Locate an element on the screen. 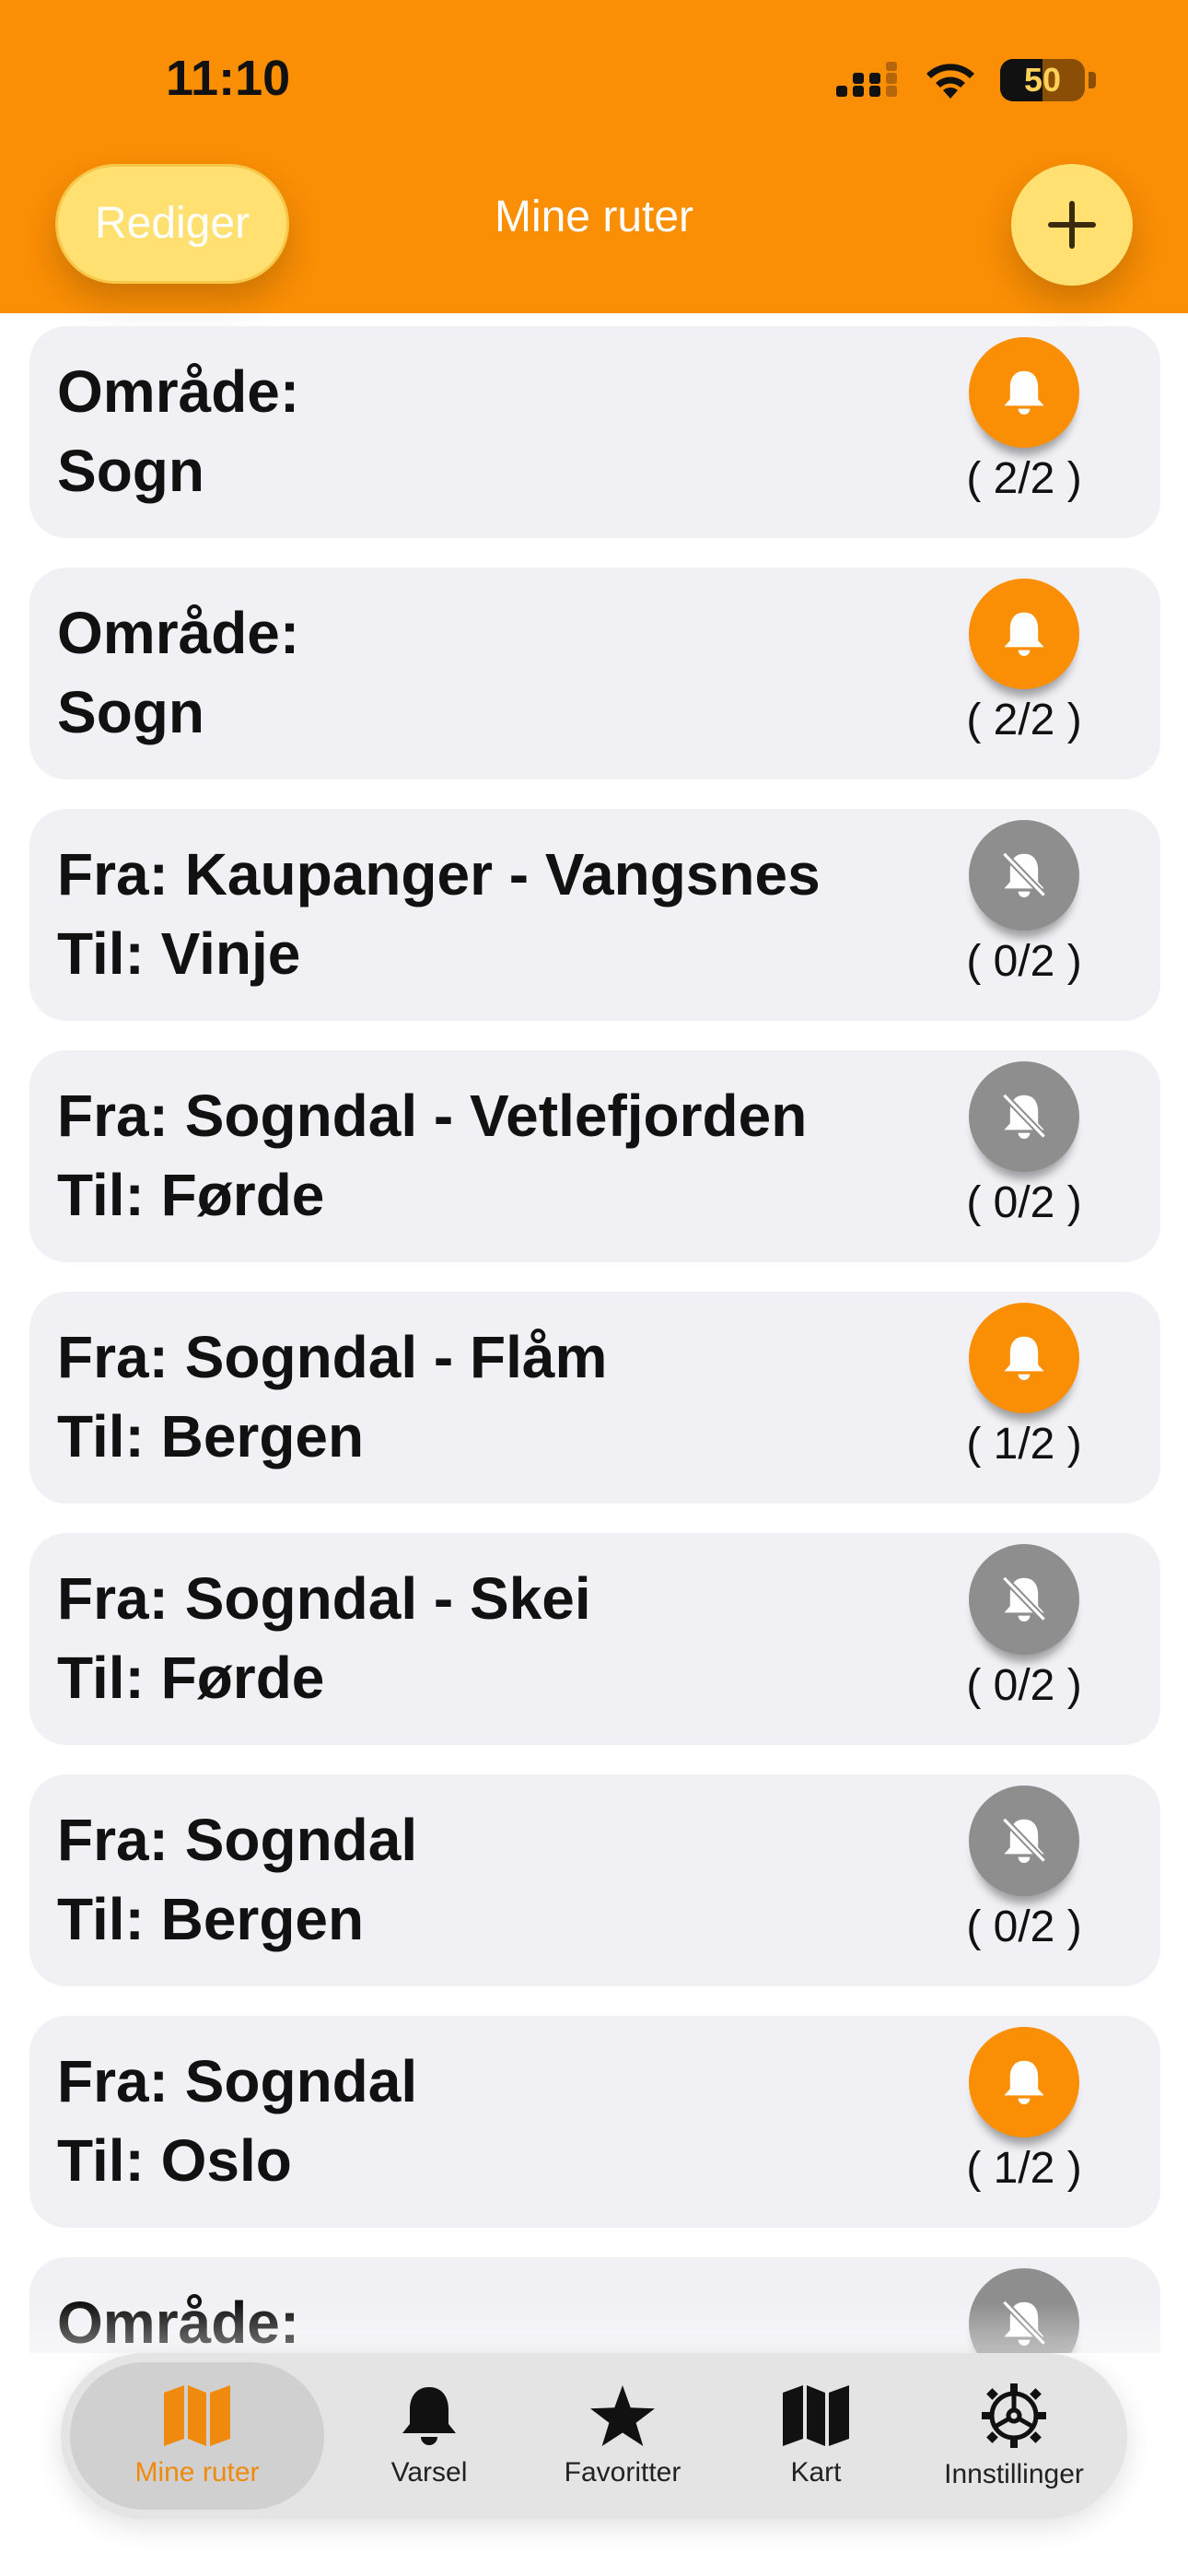 This screenshot has height=2576, width=1188. tab-mine-ruter: Mine ruter is located at coordinates (197, 2436).